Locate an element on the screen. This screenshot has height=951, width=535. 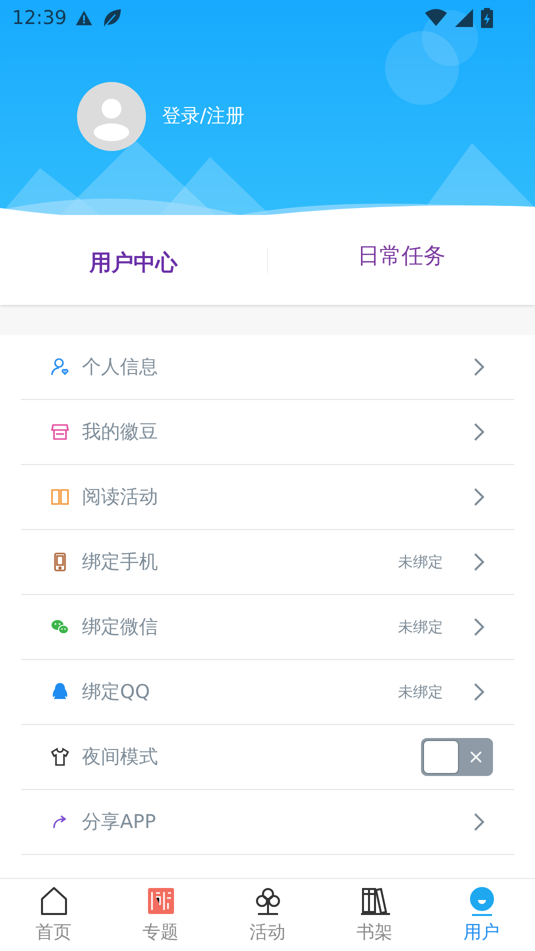
nav-tab: 书架 is located at coordinates (374, 915).